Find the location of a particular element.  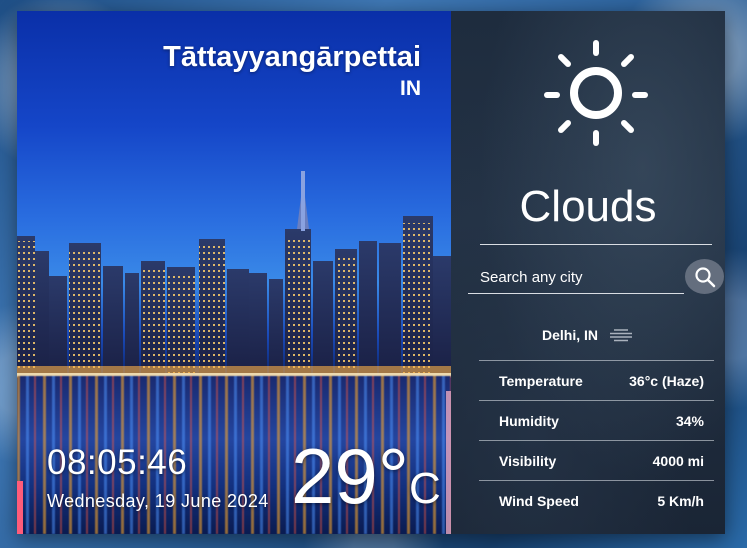

divider is located at coordinates (596, 244).